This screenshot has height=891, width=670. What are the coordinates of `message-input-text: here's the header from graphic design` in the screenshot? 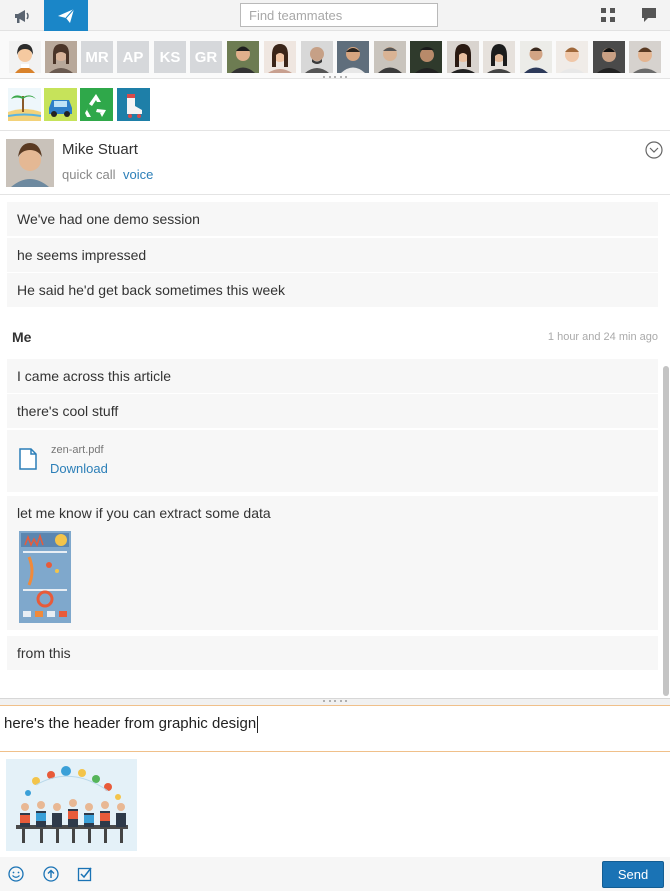 It's located at (130, 723).